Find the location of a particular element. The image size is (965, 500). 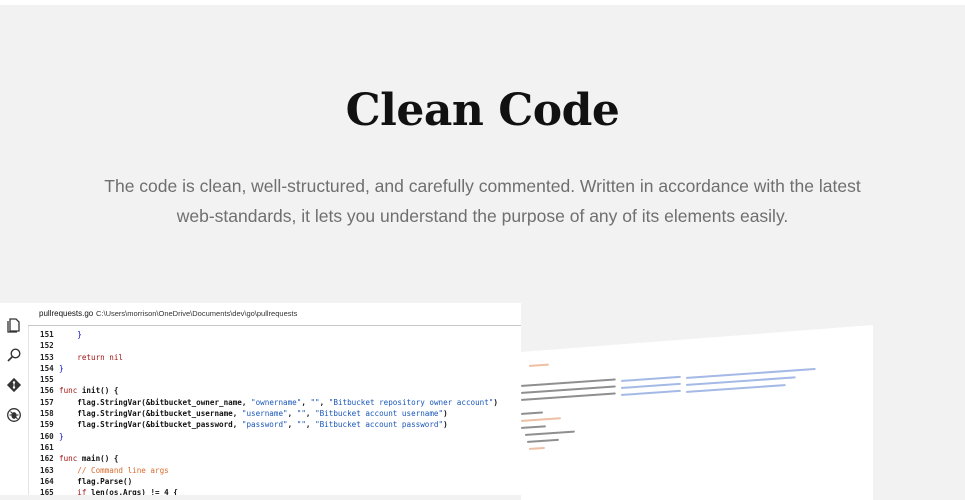

code-line: 161 is located at coordinates (280, 447).